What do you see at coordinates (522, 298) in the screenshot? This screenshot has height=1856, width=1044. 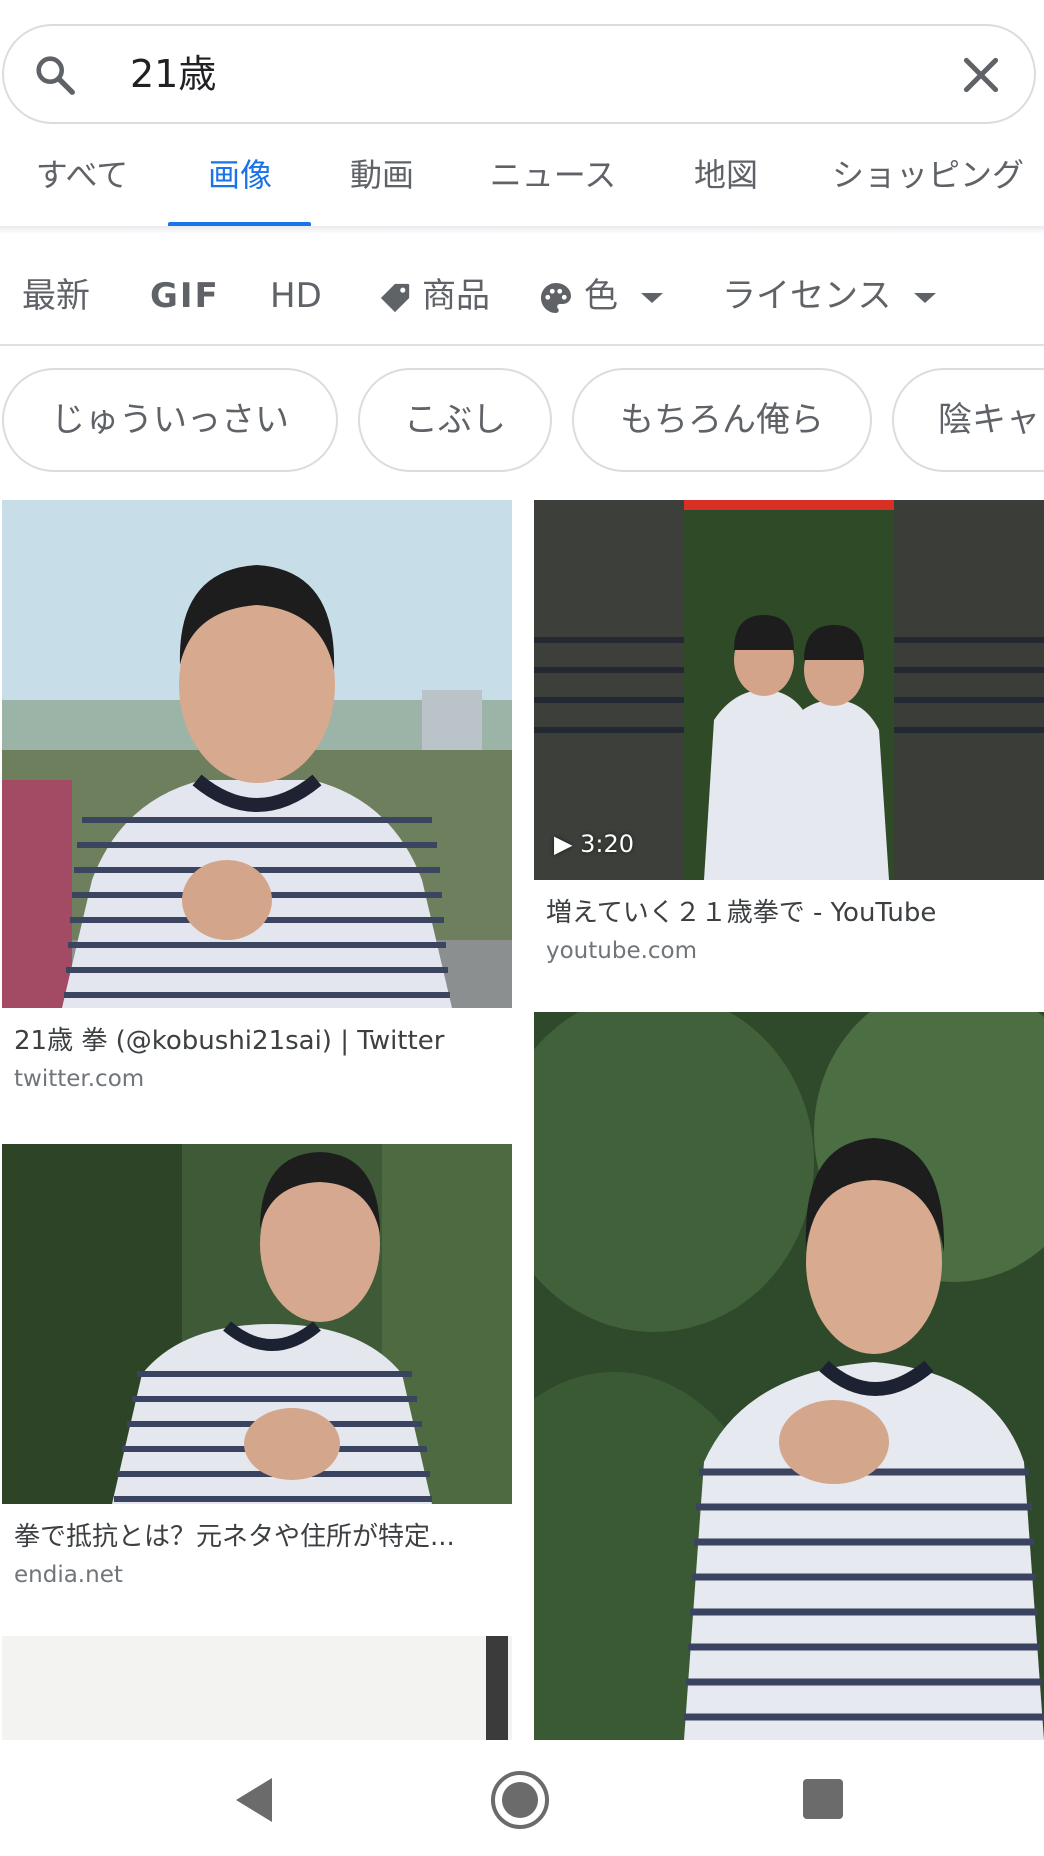 I see `filter-bar: 最新 GIF HD 商品 色 ライセンス` at bounding box center [522, 298].